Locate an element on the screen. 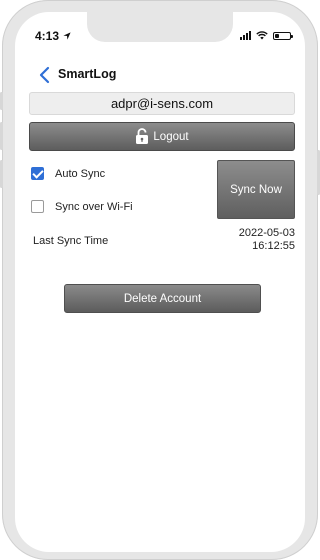 Image resolution: width=320 pixels, height=560 pixels. cellular-signal-icon is located at coordinates (245, 35).